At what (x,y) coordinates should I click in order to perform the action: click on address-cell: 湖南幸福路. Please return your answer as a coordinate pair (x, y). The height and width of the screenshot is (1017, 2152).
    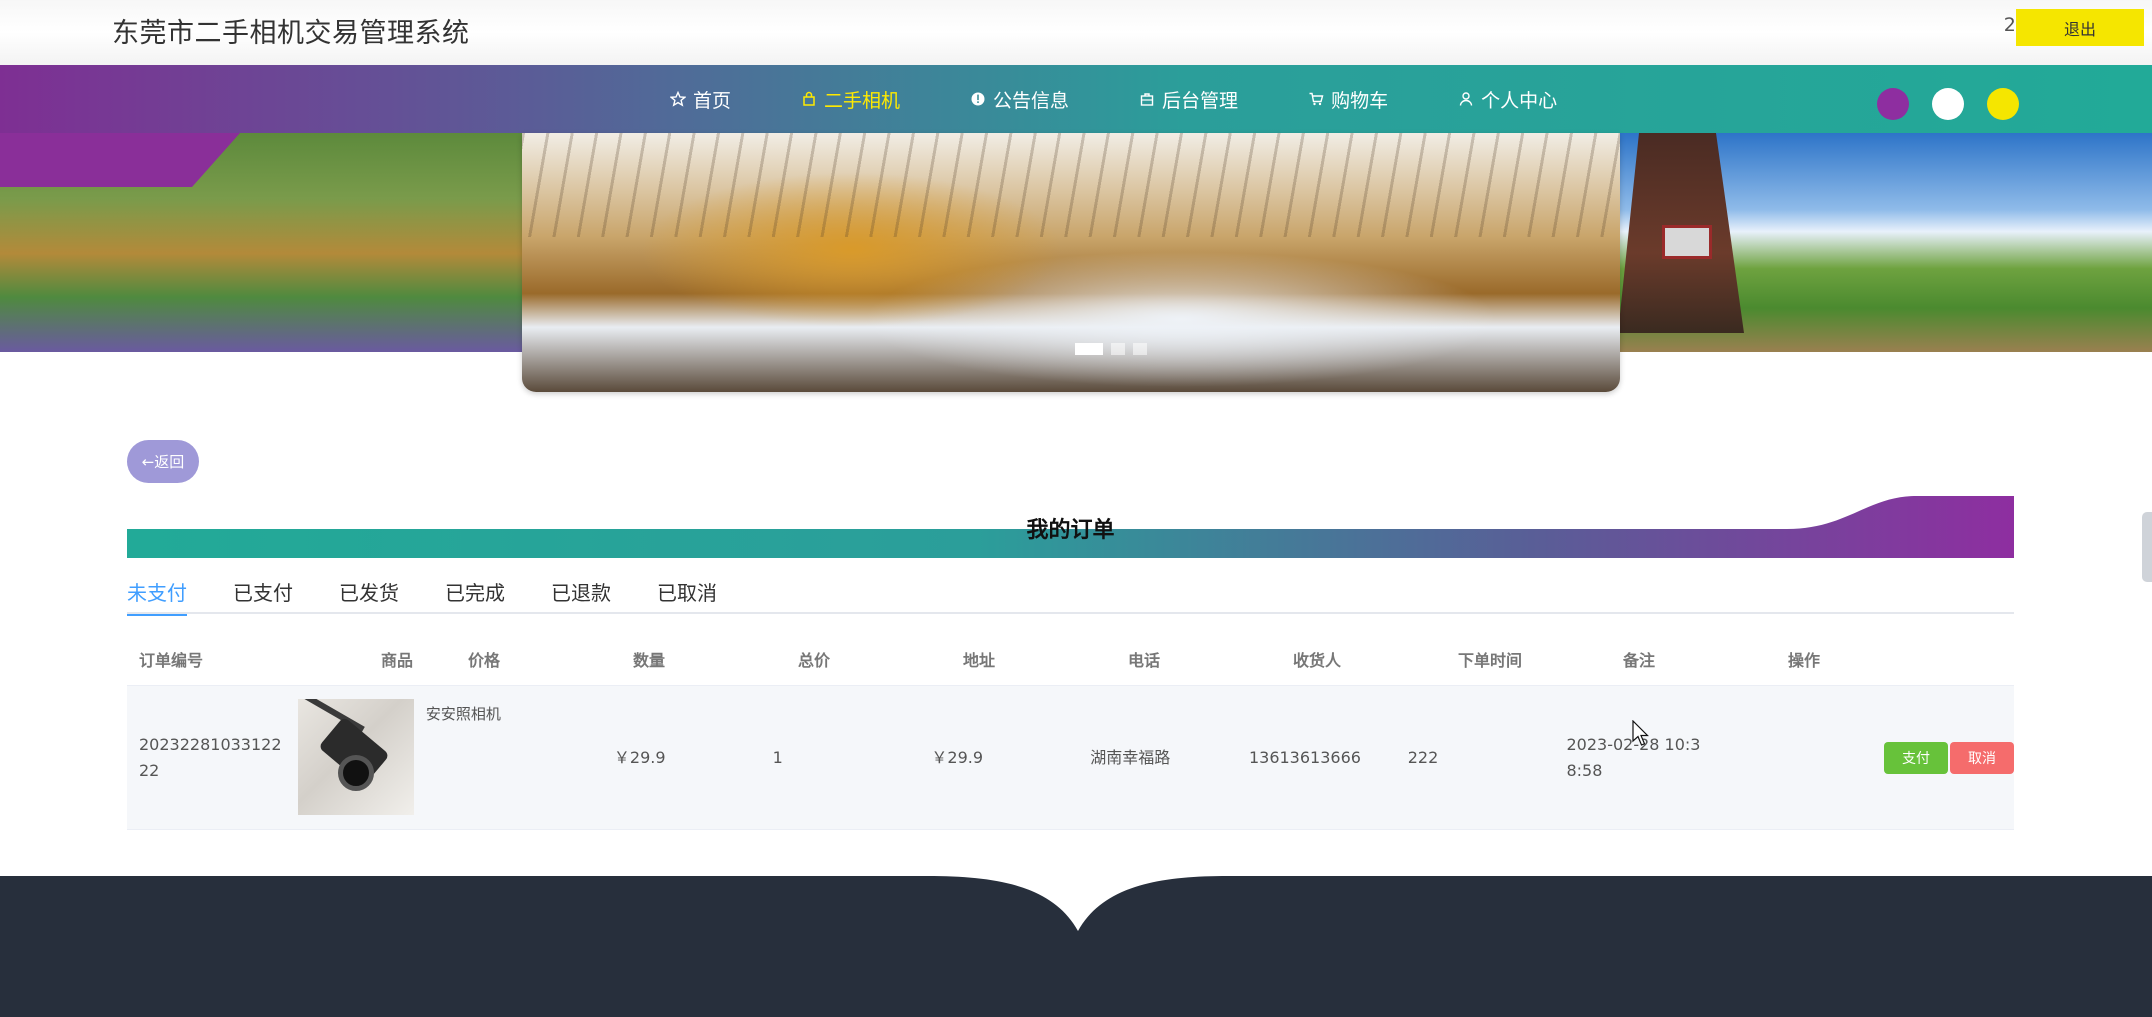
    Looking at the image, I should click on (1130, 757).